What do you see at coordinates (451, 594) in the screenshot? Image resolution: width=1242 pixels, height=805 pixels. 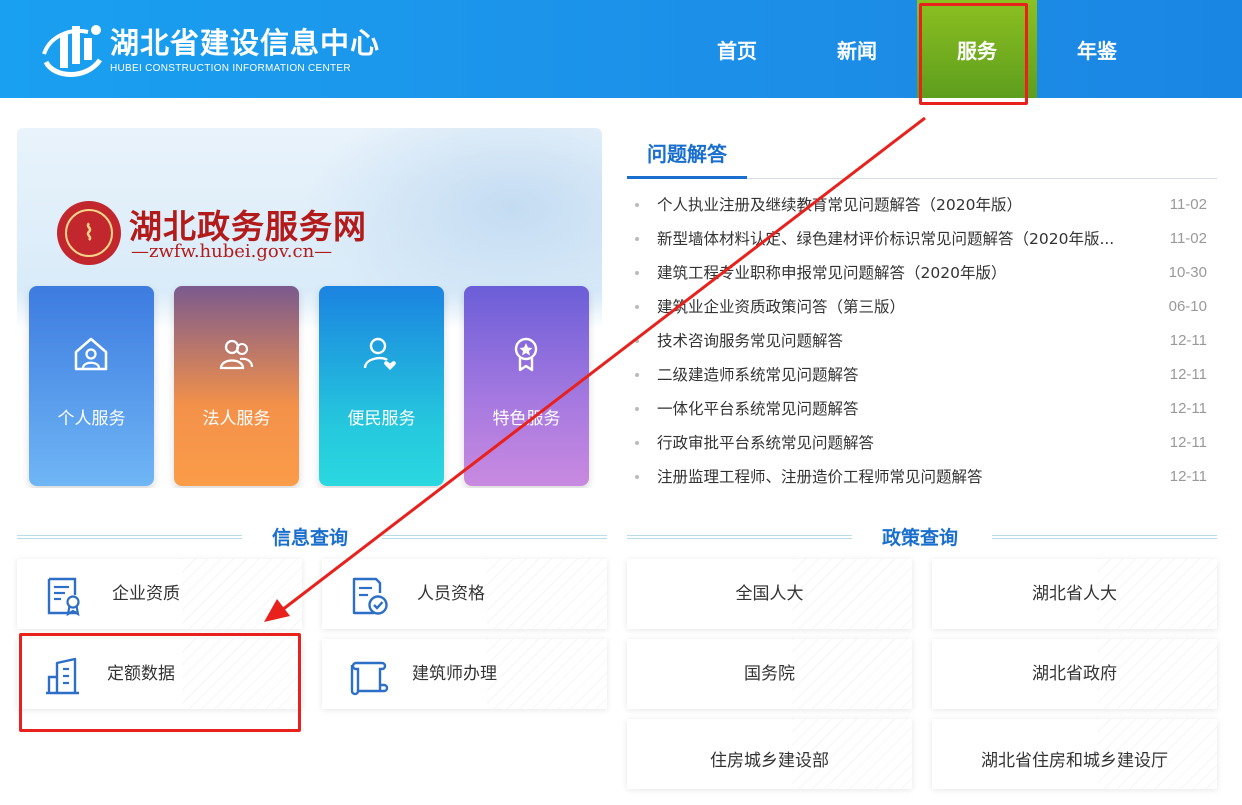 I see `card-label: 人员资格` at bounding box center [451, 594].